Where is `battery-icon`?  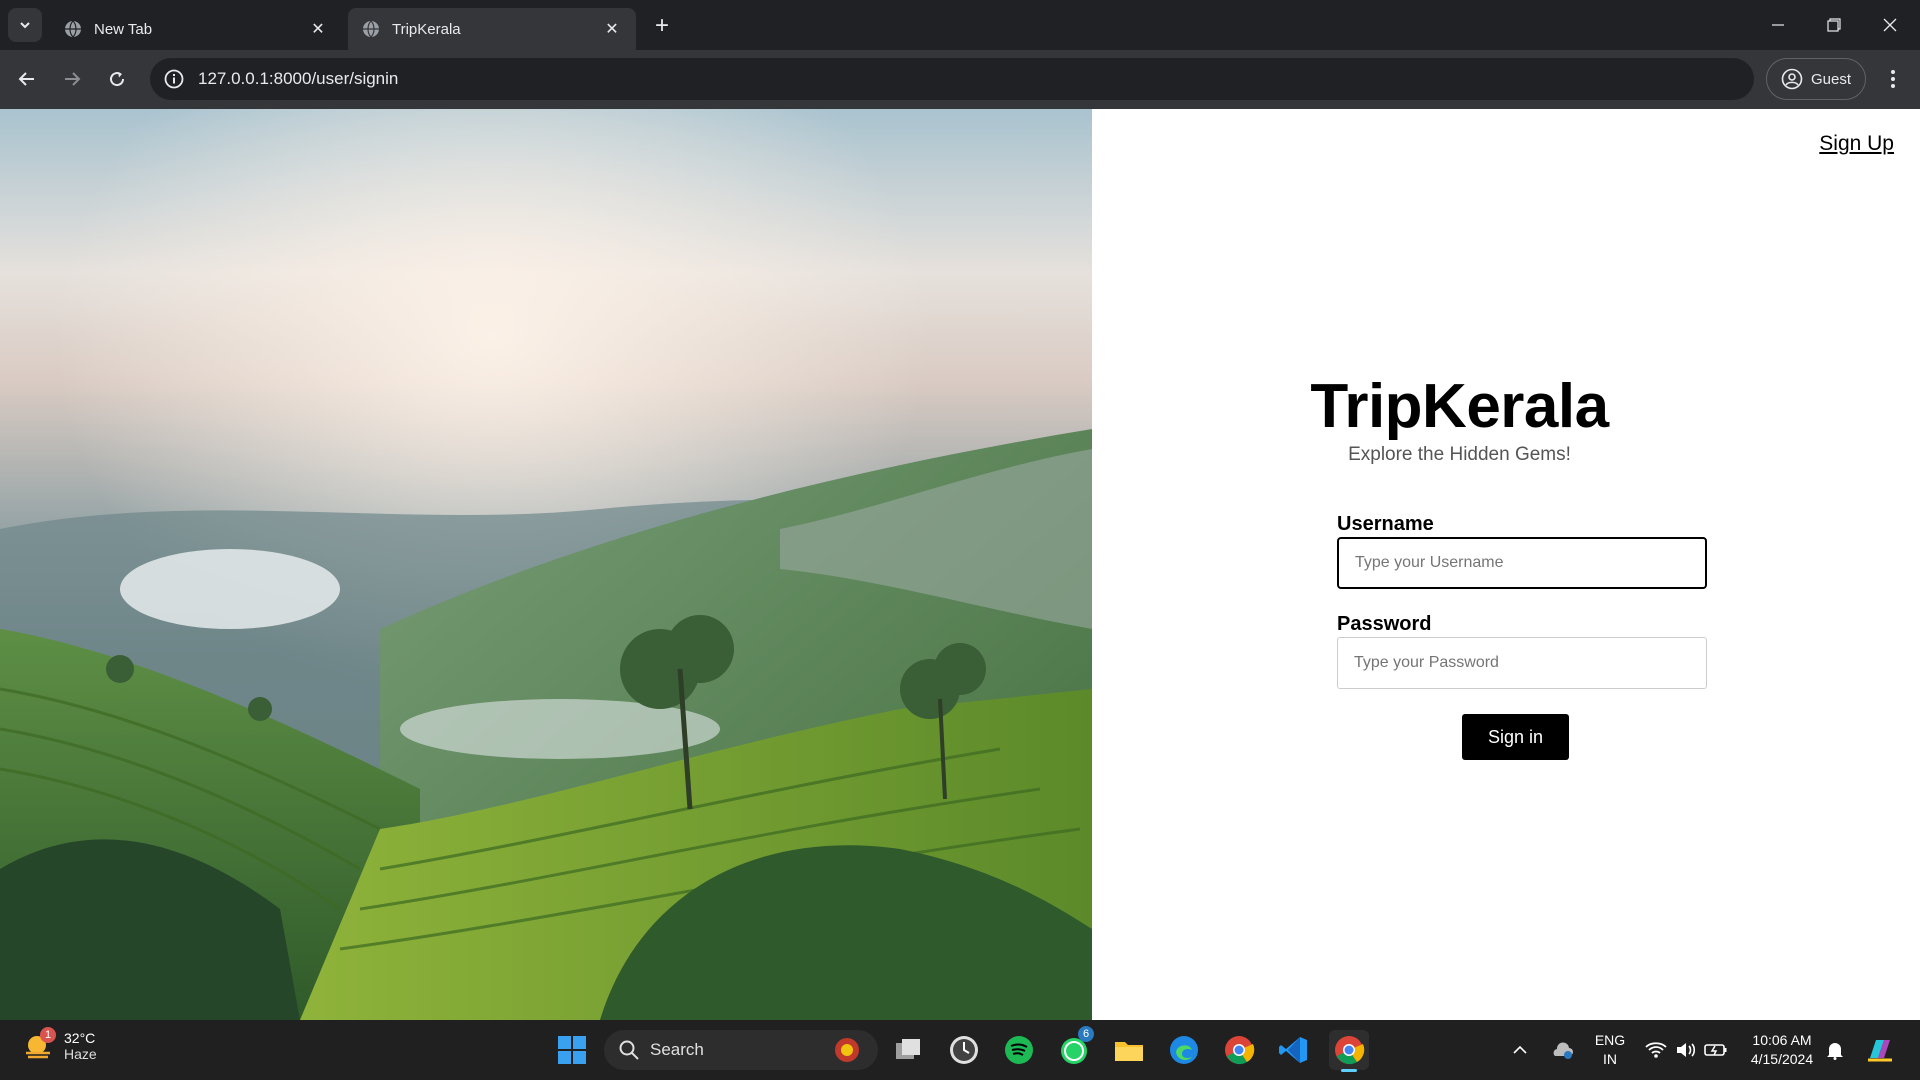
battery-icon is located at coordinates (1715, 1050).